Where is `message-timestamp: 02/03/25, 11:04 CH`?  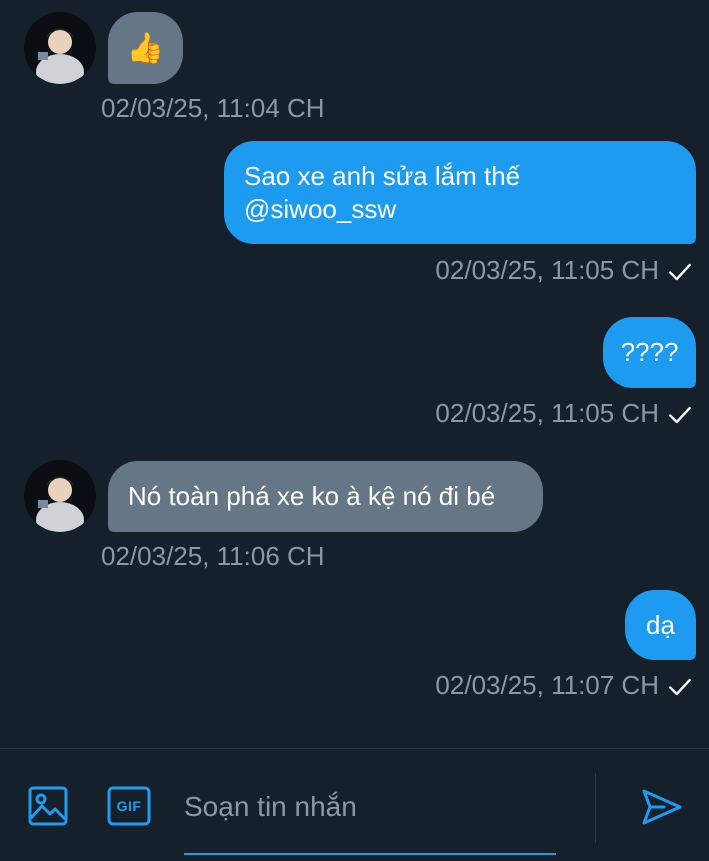 message-timestamp: 02/03/25, 11:04 CH is located at coordinates (213, 108).